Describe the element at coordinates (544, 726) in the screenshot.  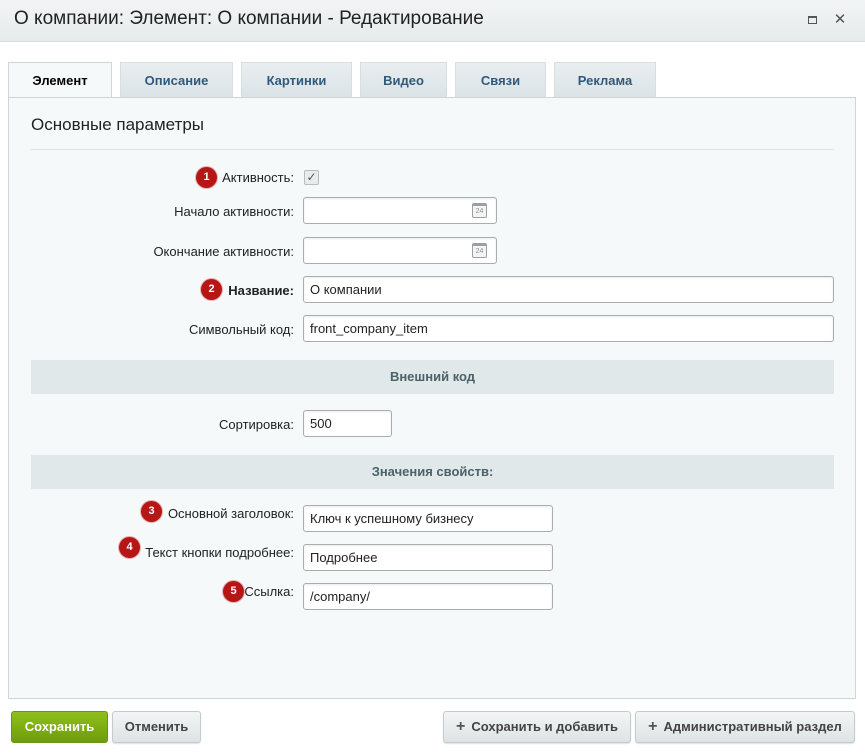
I see `save-and-add-label: Сохранить и добавить` at that location.